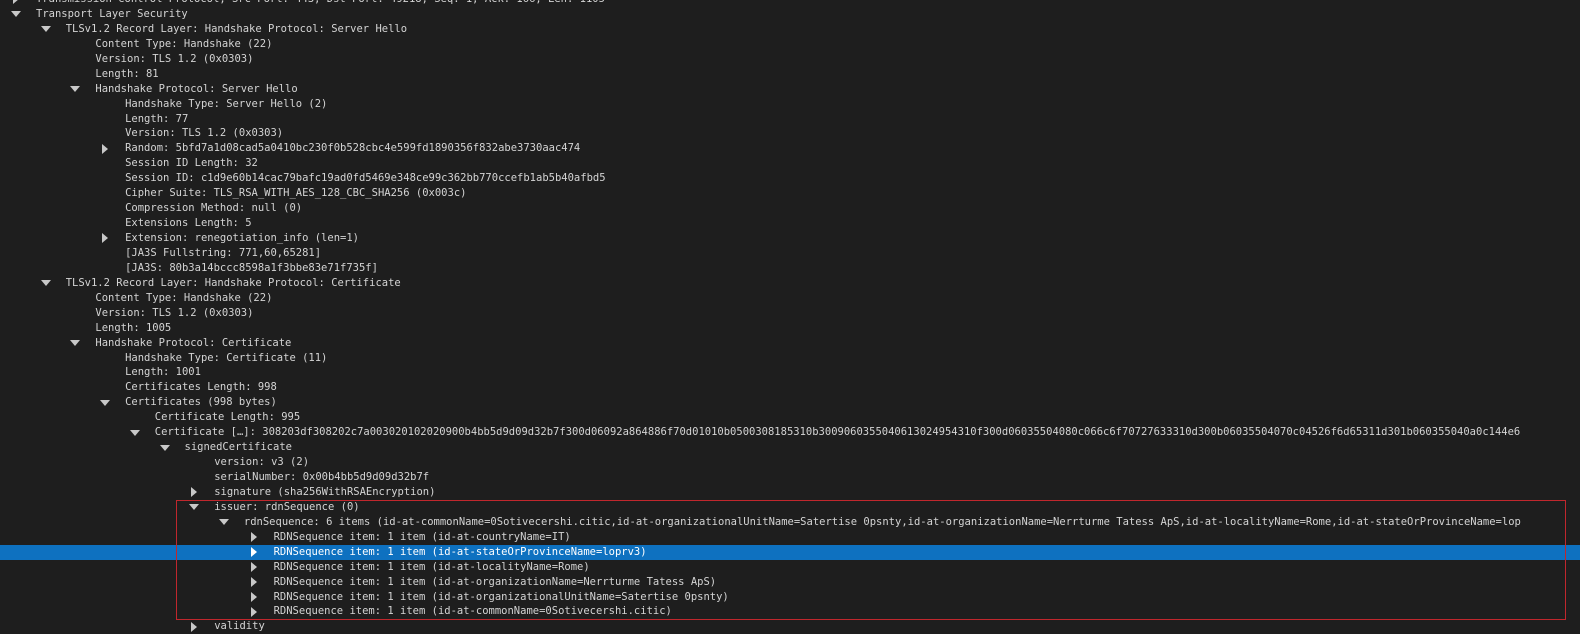 This screenshot has width=1580, height=634. What do you see at coordinates (322, 477) in the screenshot?
I see `row-label: serialNumber: 0x00b4bb5d9d09d32b7f` at bounding box center [322, 477].